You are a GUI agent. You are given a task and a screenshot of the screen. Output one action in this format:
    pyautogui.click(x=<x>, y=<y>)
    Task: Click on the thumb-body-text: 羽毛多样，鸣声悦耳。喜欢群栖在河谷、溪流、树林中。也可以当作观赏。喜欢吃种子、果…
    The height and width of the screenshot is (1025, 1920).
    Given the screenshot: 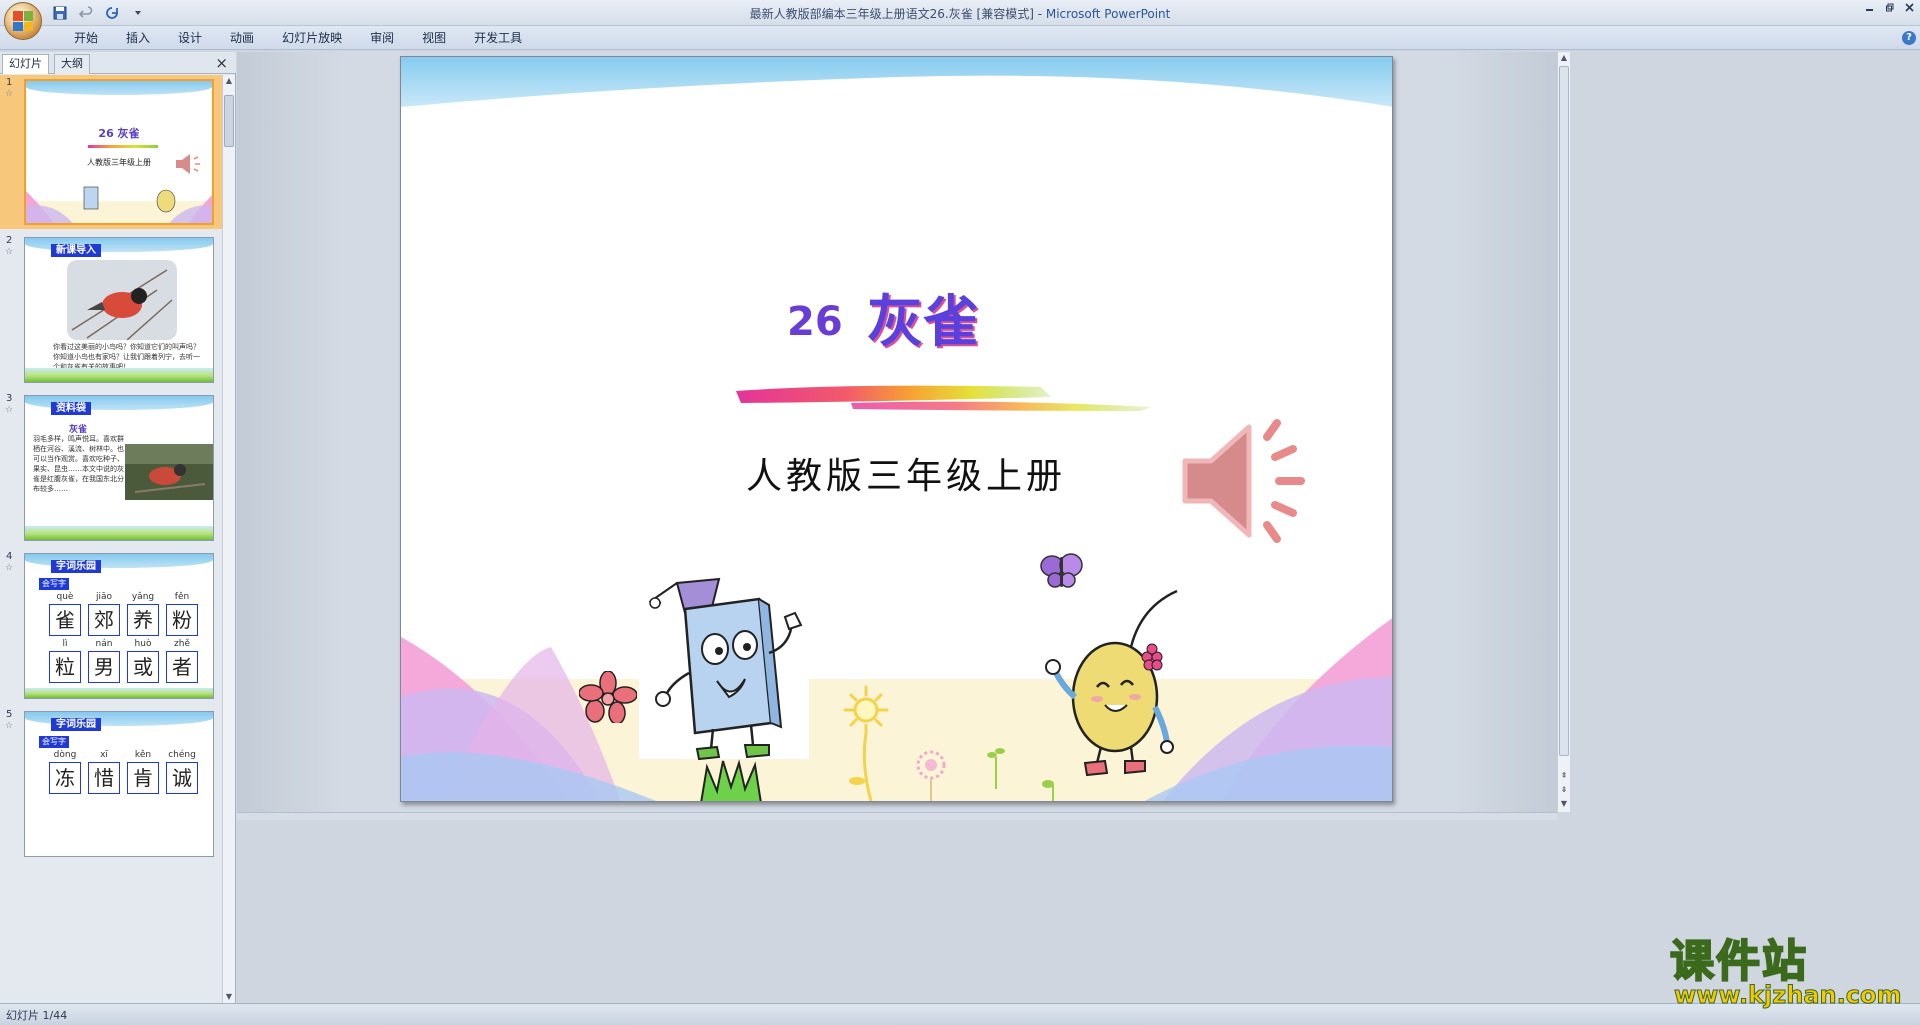 What is the action you would take?
    pyautogui.click(x=78, y=464)
    